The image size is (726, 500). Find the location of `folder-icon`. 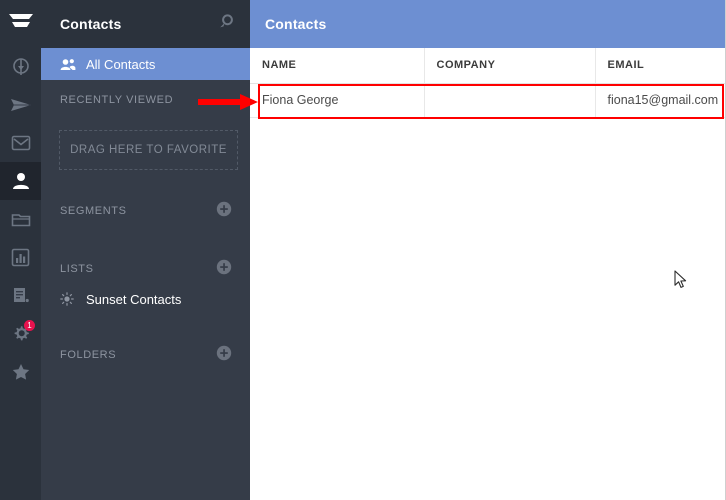

folder-icon is located at coordinates (21, 219).